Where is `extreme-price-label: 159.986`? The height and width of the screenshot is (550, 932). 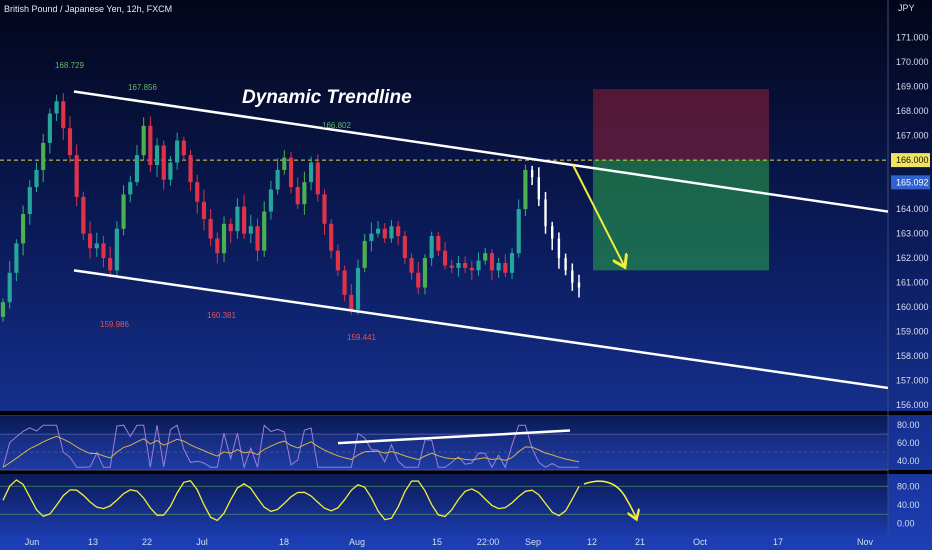 extreme-price-label: 159.986 is located at coordinates (114, 324).